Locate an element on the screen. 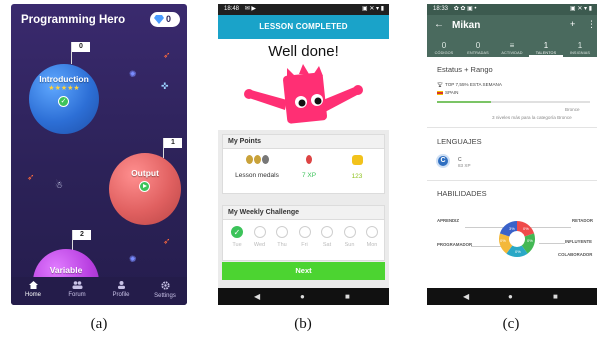  tab-forum: Forum is located at coordinates (77, 291).